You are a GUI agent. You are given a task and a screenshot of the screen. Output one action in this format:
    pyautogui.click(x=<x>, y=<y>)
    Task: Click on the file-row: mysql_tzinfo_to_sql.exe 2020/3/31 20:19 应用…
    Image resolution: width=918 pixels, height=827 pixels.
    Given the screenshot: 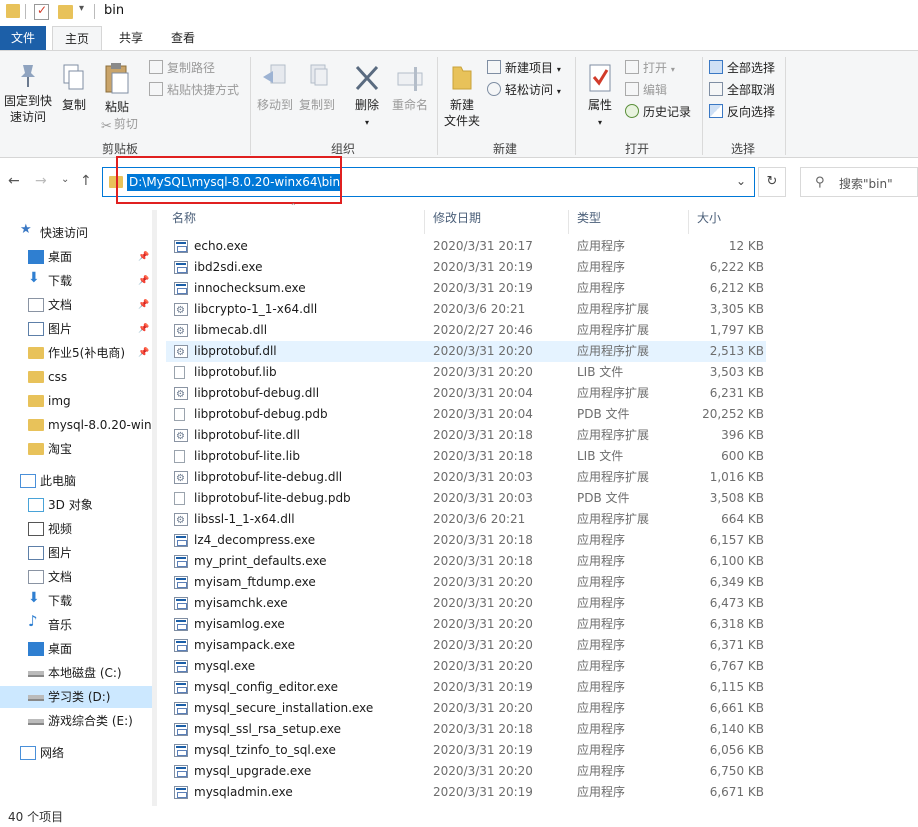 What is the action you would take?
    pyautogui.click(x=466, y=750)
    